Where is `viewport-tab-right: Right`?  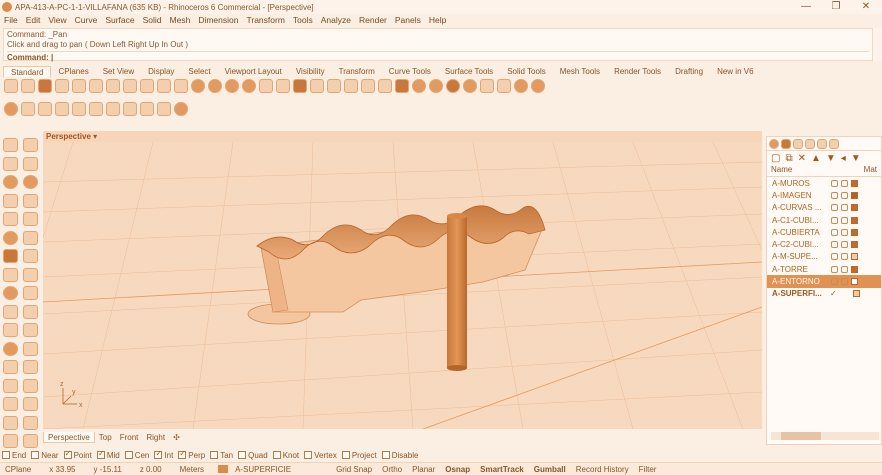 viewport-tab-right: Right is located at coordinates (155, 437).